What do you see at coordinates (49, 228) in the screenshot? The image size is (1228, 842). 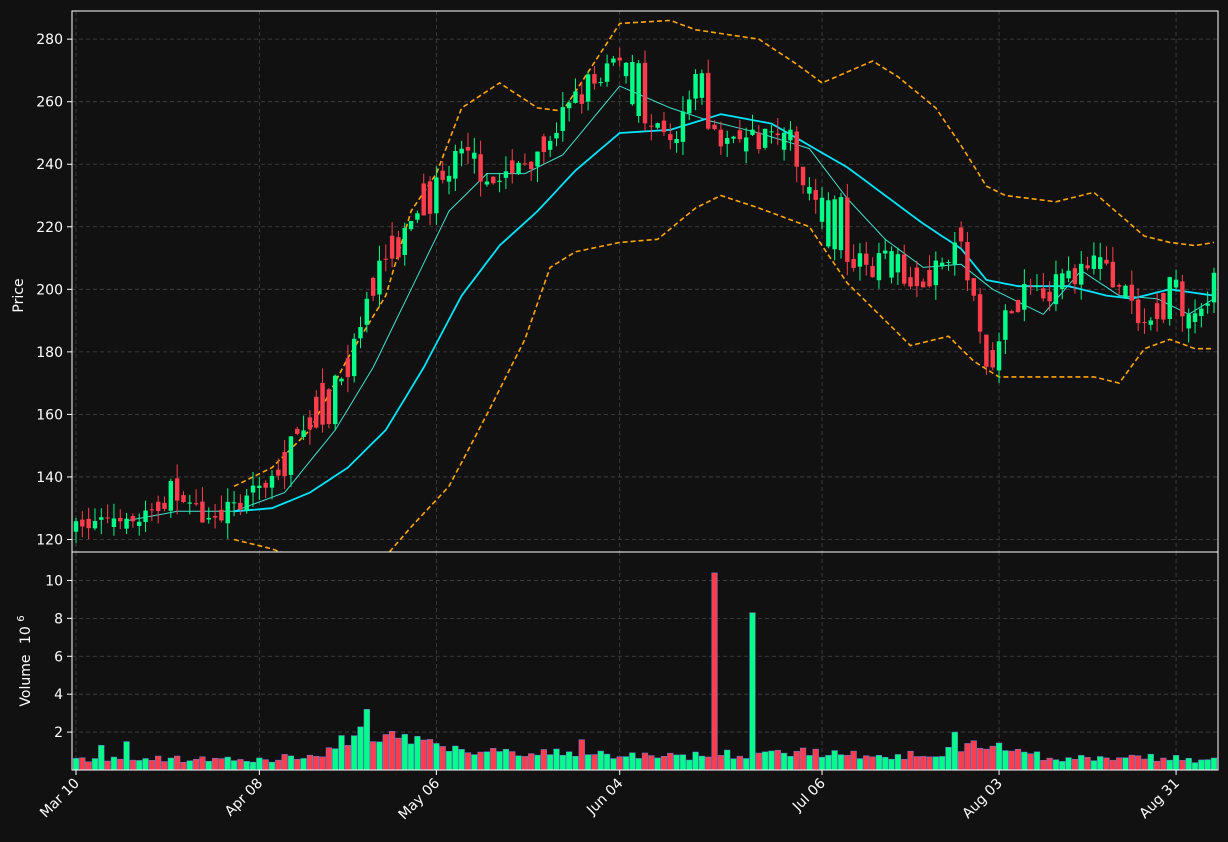 I see `price-tick-label: 220` at bounding box center [49, 228].